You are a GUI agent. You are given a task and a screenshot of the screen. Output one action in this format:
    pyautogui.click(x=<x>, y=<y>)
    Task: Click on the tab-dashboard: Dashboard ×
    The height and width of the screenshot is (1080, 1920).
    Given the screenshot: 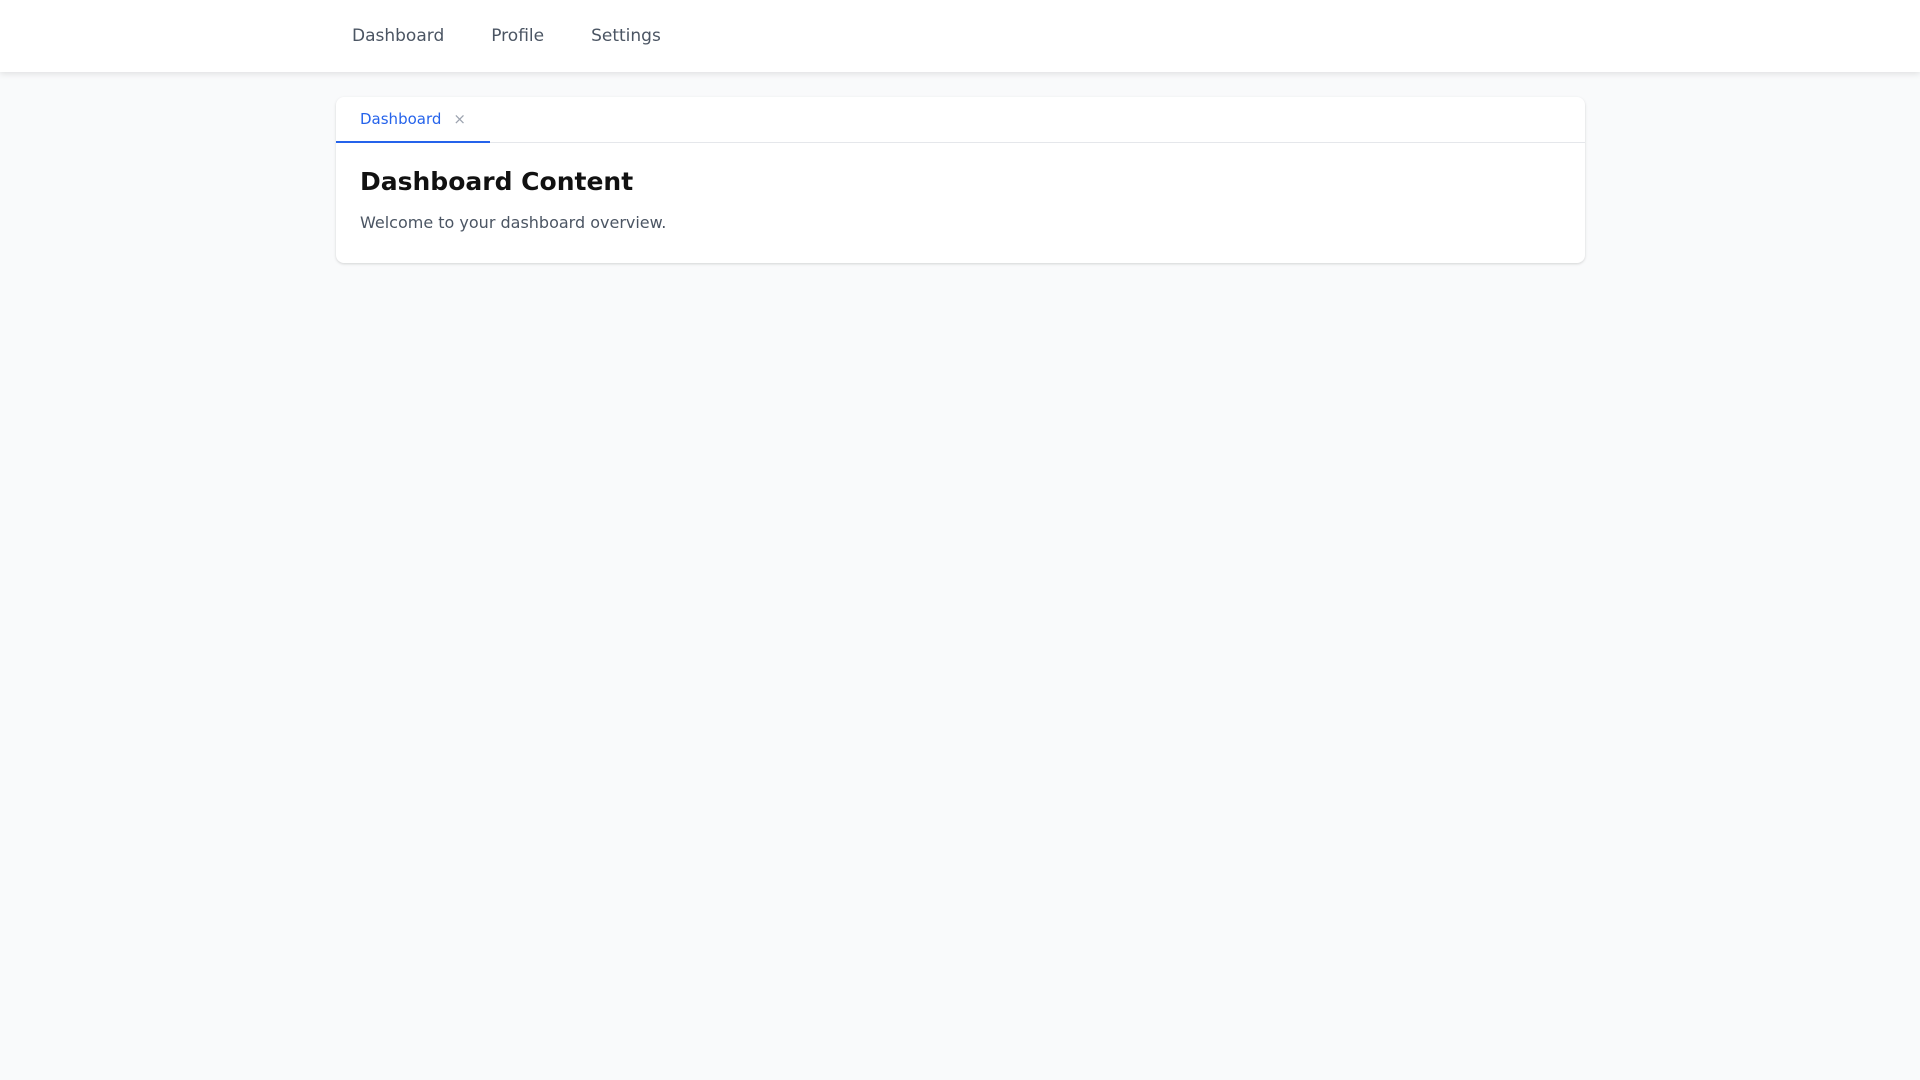 What is the action you would take?
    pyautogui.click(x=413, y=120)
    